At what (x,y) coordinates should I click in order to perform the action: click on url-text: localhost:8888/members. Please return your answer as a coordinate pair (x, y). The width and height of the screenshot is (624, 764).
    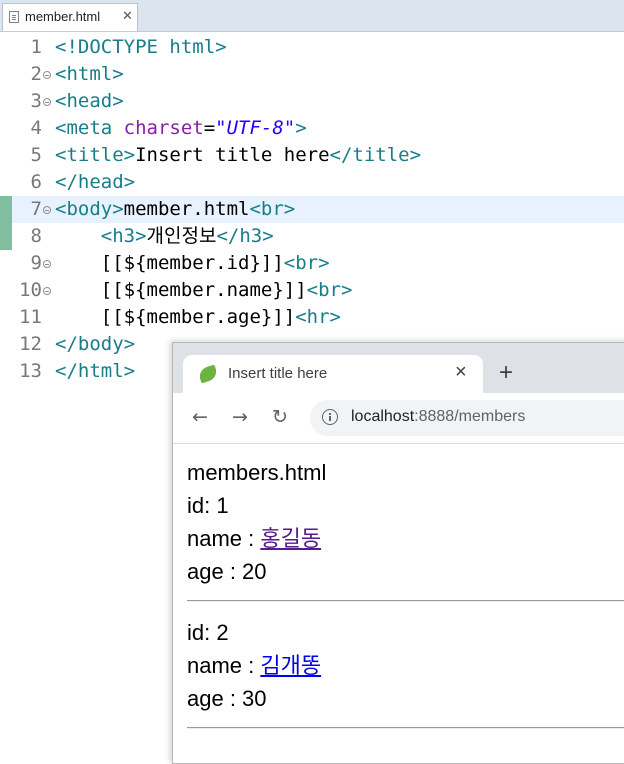
    Looking at the image, I should click on (438, 417).